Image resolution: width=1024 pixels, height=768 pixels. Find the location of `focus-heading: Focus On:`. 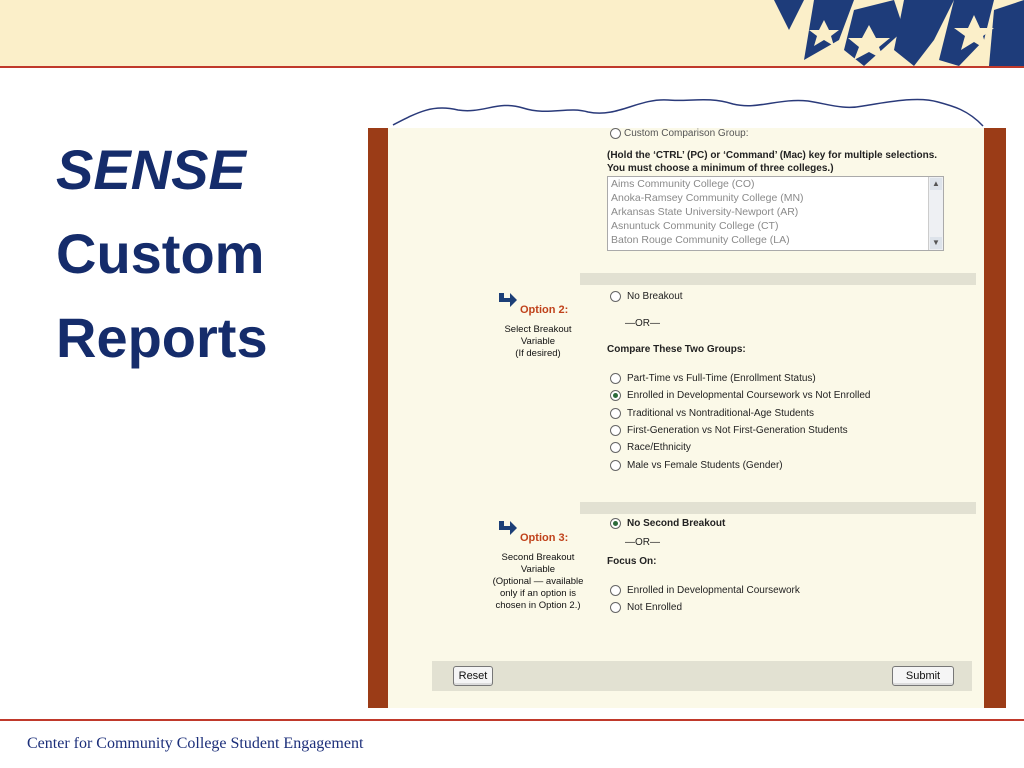

focus-heading: Focus On: is located at coordinates (632, 561).